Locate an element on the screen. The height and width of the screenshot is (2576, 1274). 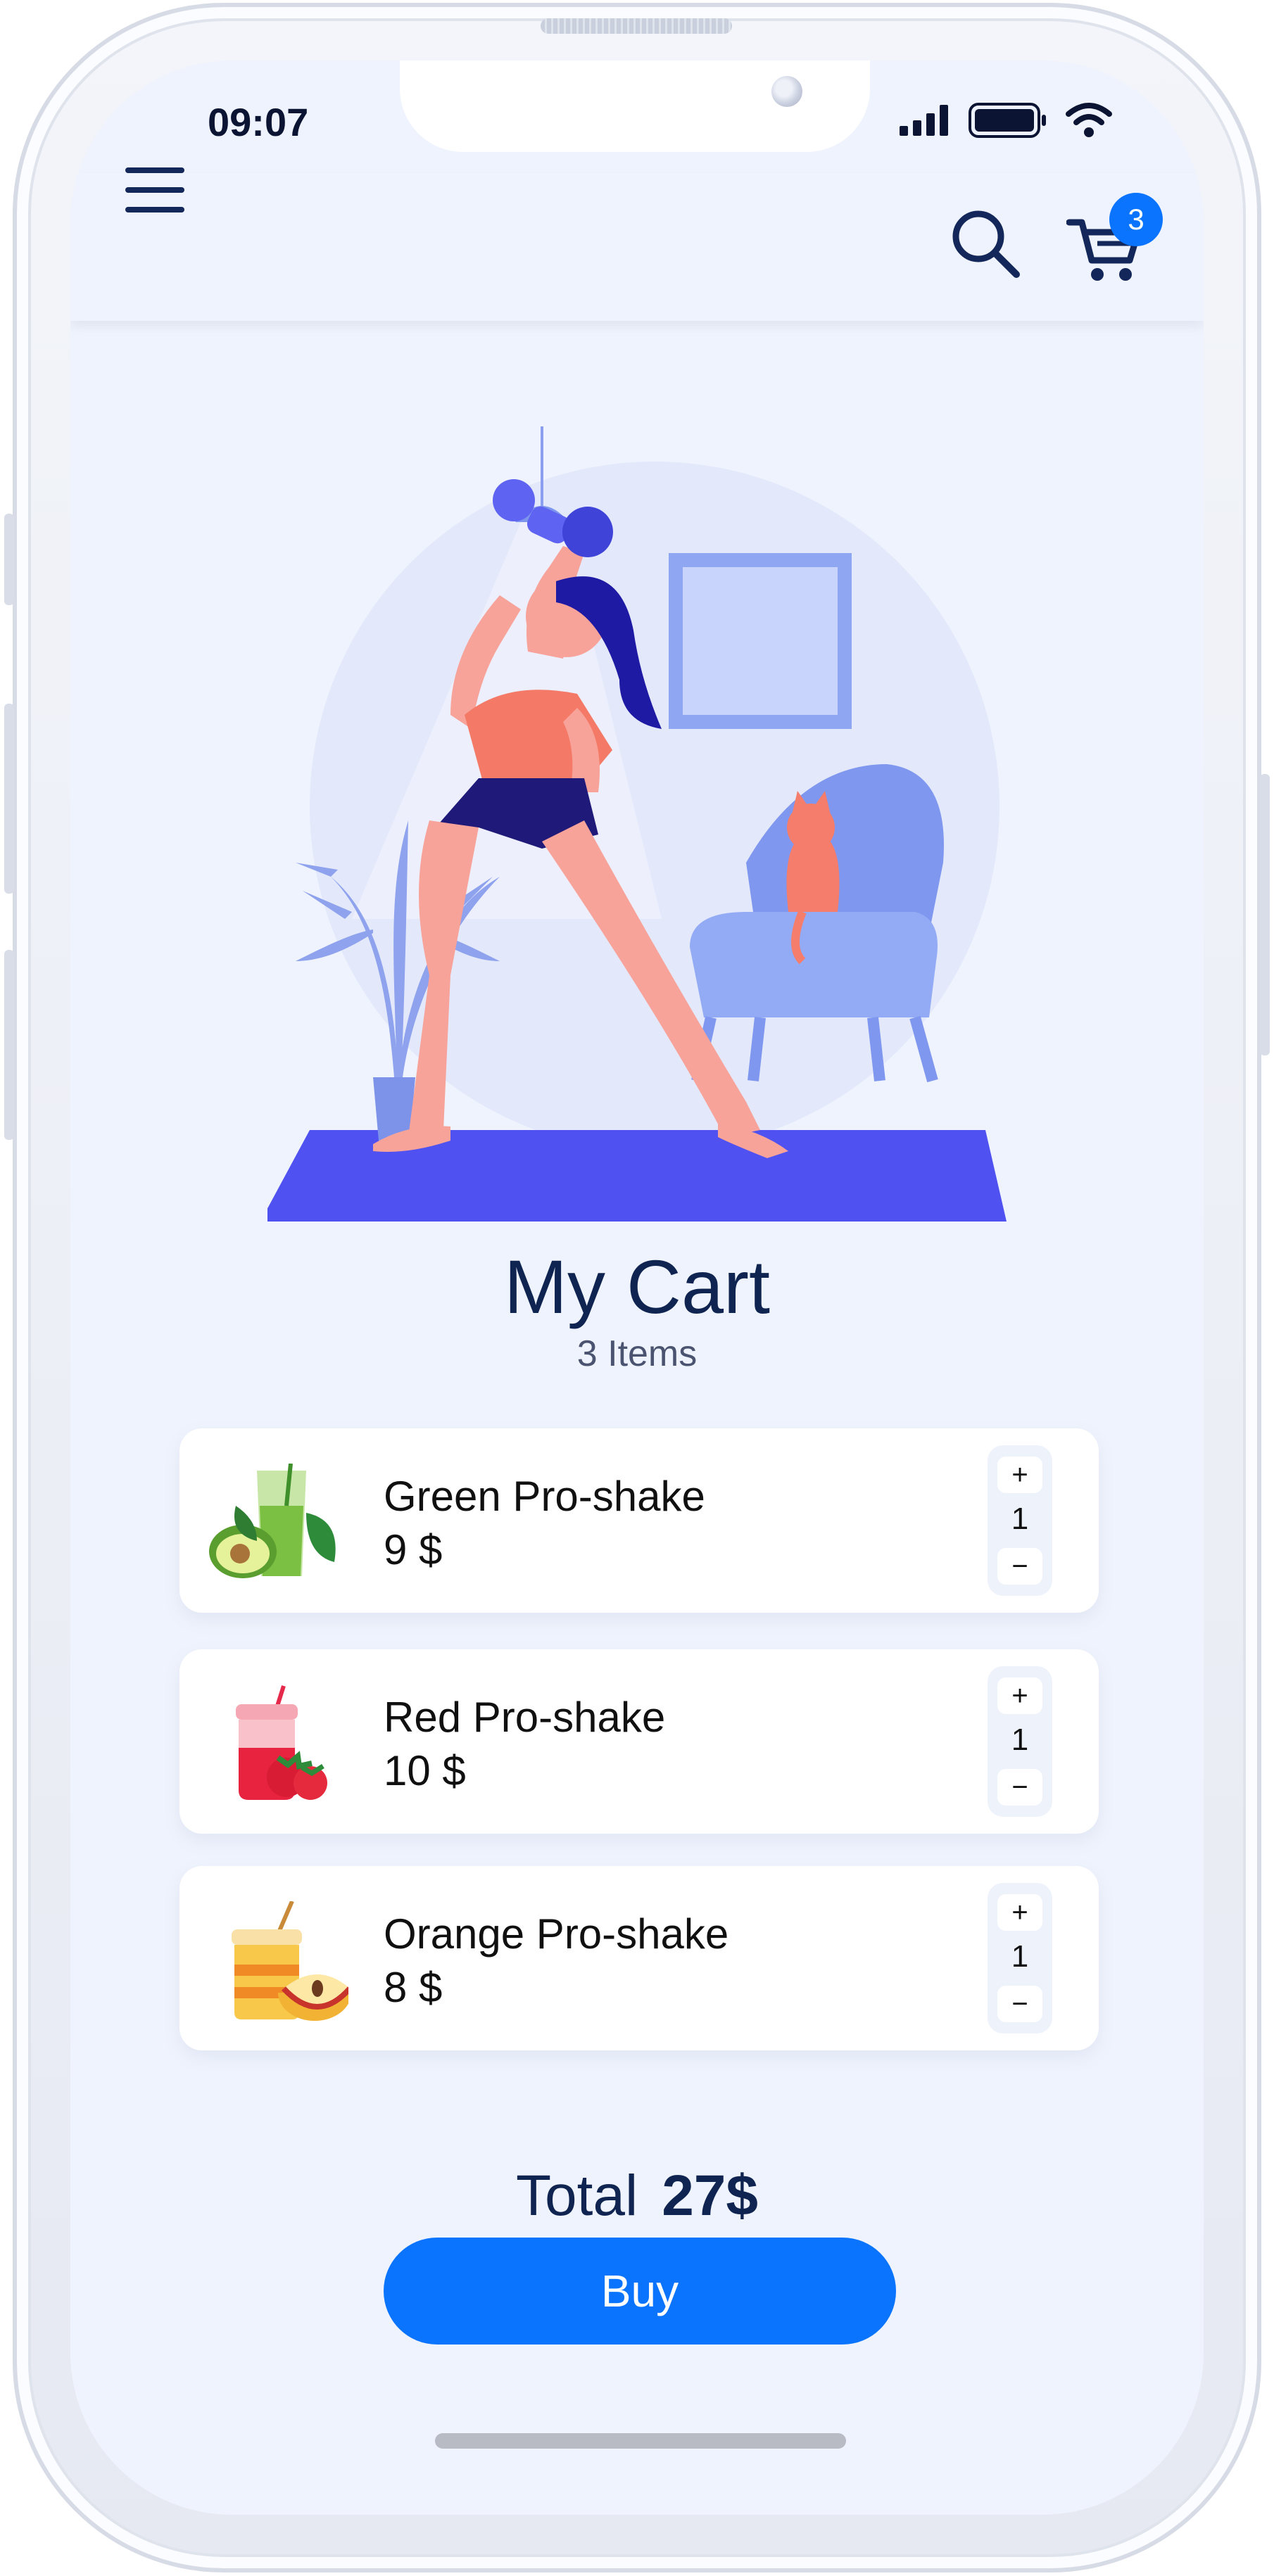
cart-item: Orange Pro-shake 8 $ + 1 − is located at coordinates (639, 1958).